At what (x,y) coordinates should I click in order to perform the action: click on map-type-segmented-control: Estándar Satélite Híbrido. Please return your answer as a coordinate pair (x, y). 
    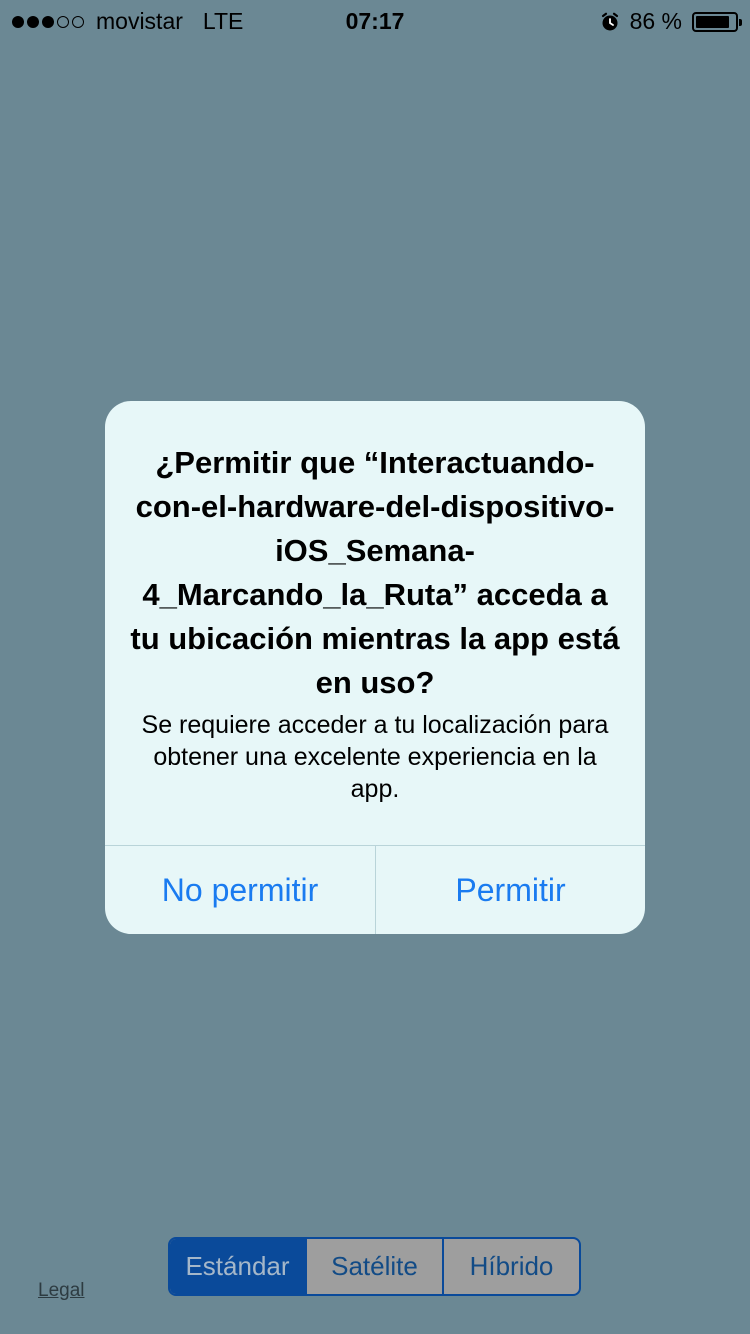
    Looking at the image, I should click on (374, 1266).